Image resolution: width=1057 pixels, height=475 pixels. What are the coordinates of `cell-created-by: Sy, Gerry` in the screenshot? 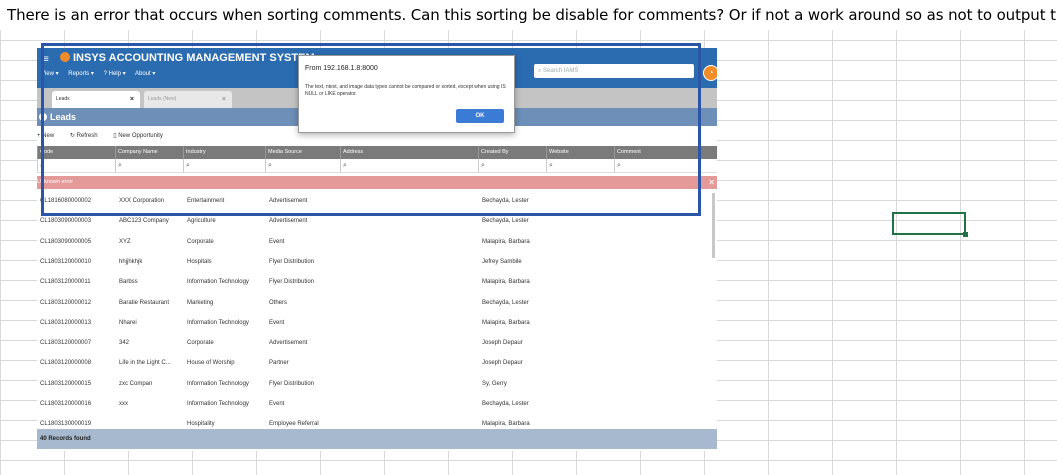 It's located at (494, 383).